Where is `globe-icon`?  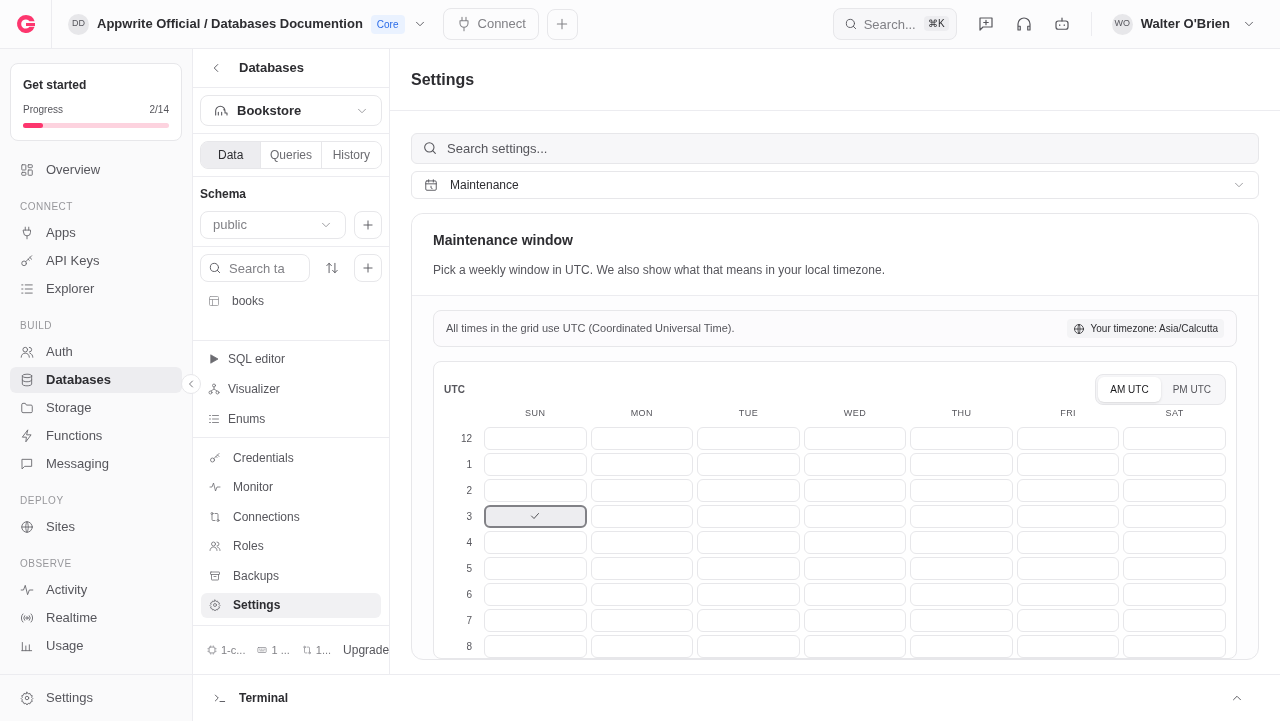
globe-icon is located at coordinates (27, 527).